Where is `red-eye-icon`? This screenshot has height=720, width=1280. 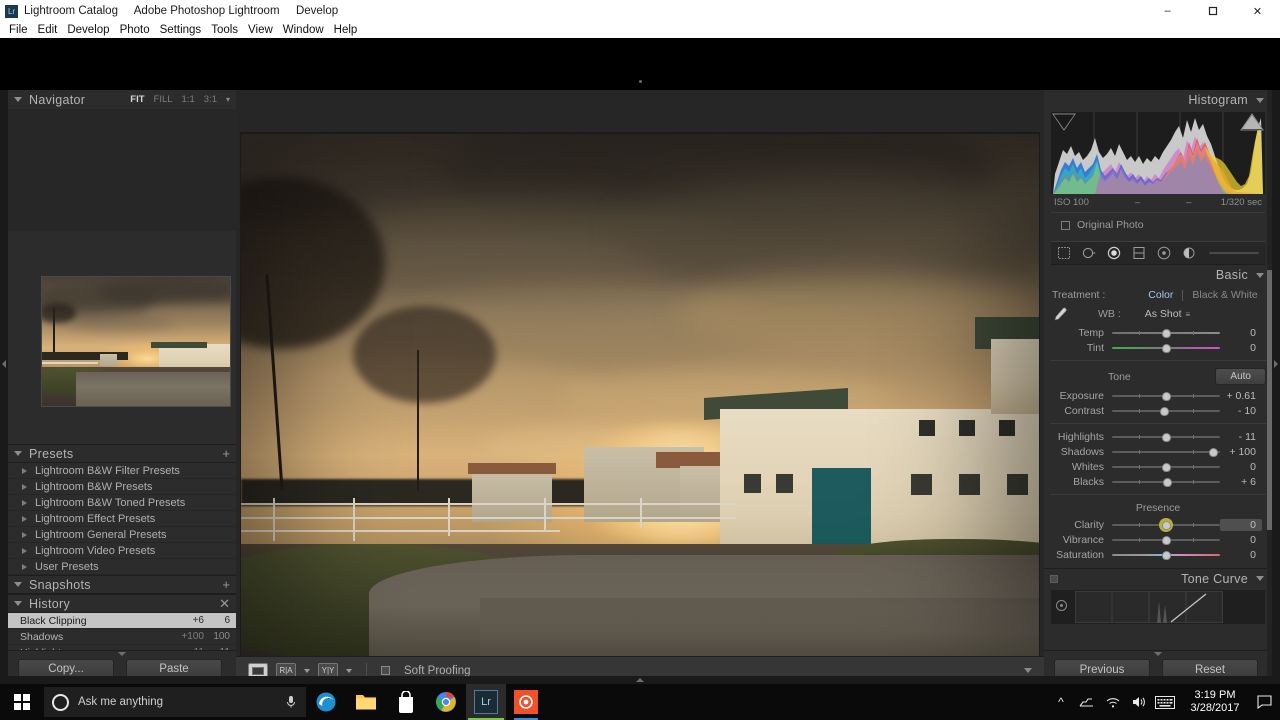
red-eye-icon is located at coordinates (1114, 253).